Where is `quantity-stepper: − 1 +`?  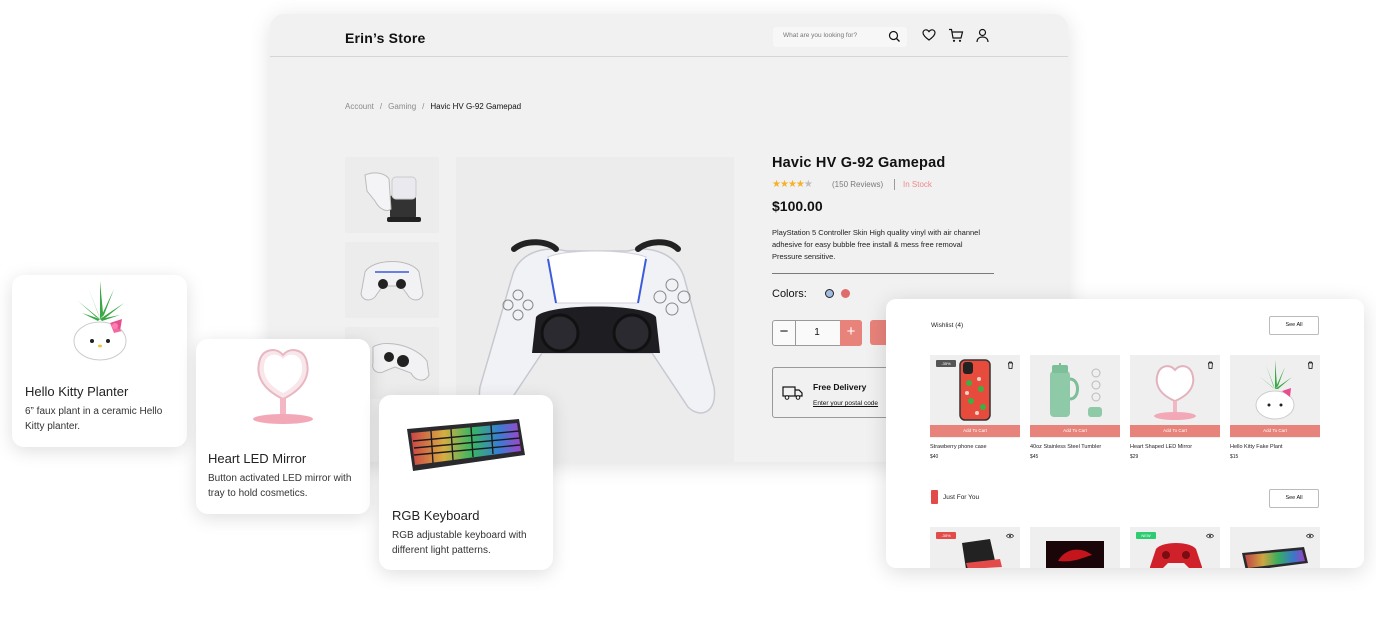
quantity-stepper: − 1 + is located at coordinates (817, 333).